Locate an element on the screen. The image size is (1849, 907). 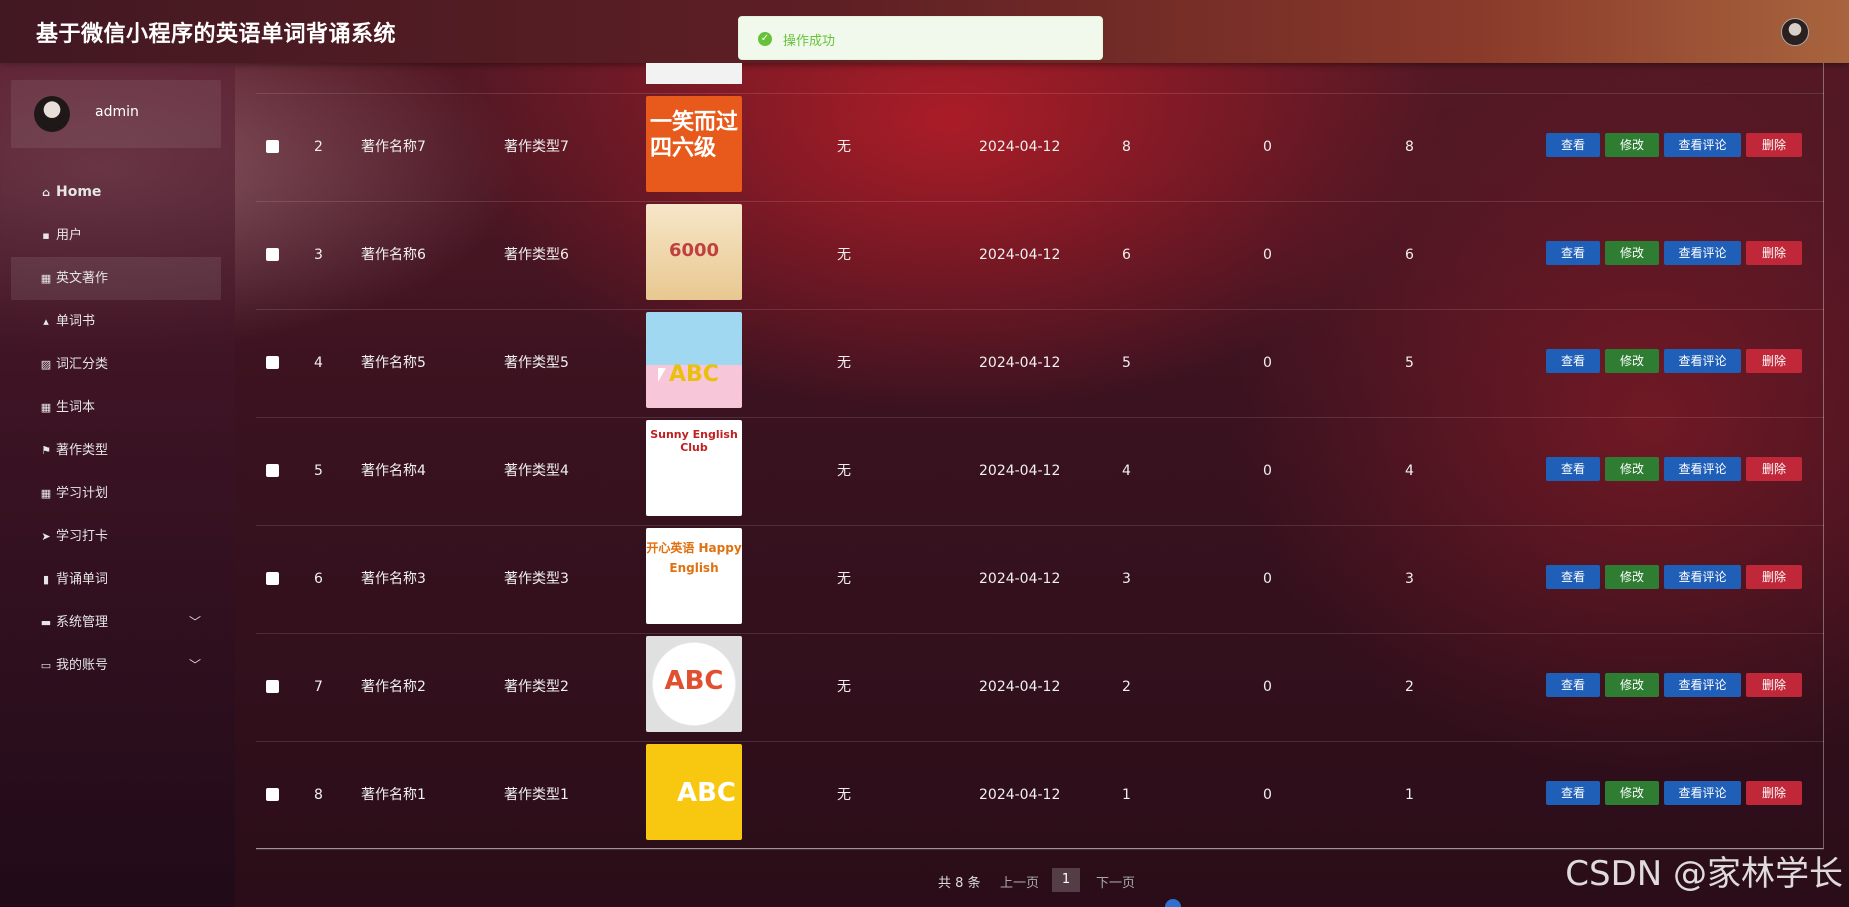
sidebar-item-system-admin: ▬ 系统管理 ﹀ is located at coordinates (116, 622).